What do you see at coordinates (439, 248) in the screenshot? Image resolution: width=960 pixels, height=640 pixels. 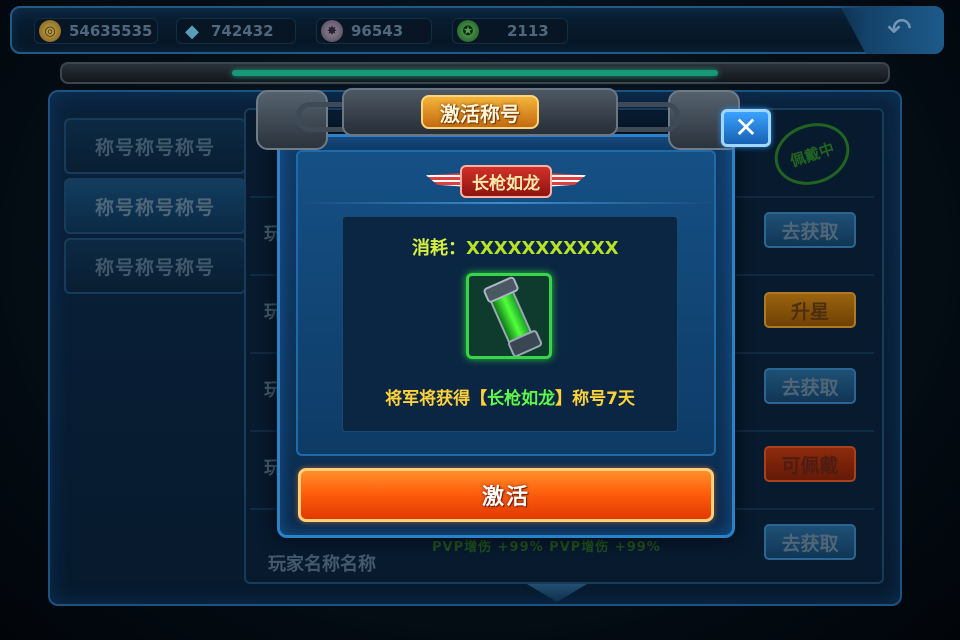 I see `cost-label: 消耗：` at bounding box center [439, 248].